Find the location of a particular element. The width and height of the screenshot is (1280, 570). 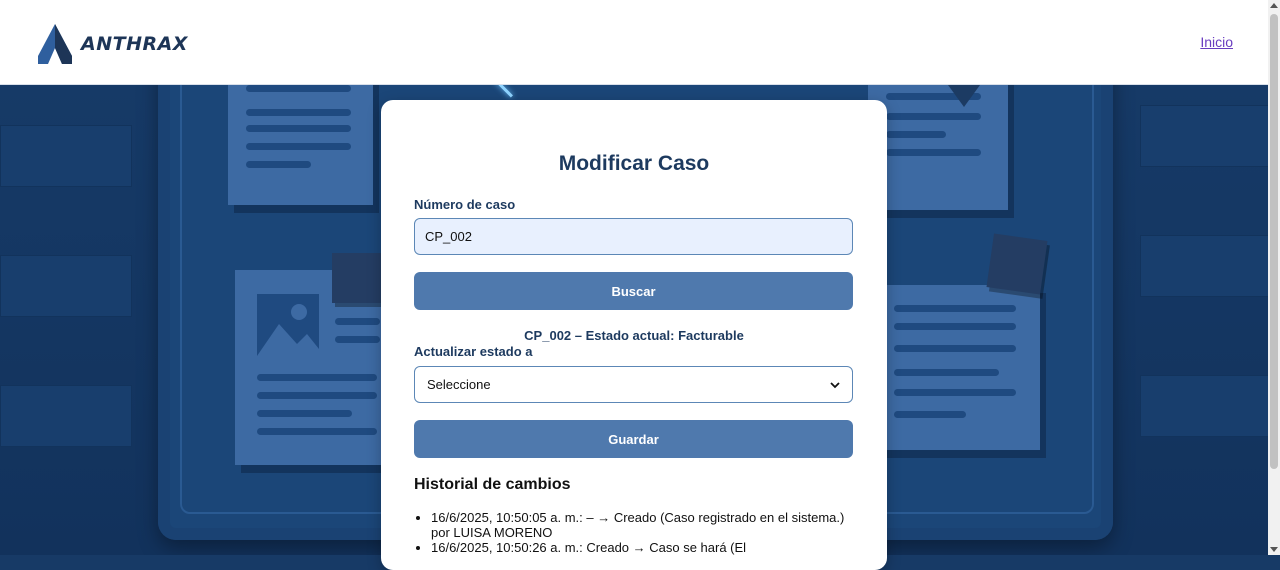

status-select-value: Seleccione is located at coordinates (459, 384).